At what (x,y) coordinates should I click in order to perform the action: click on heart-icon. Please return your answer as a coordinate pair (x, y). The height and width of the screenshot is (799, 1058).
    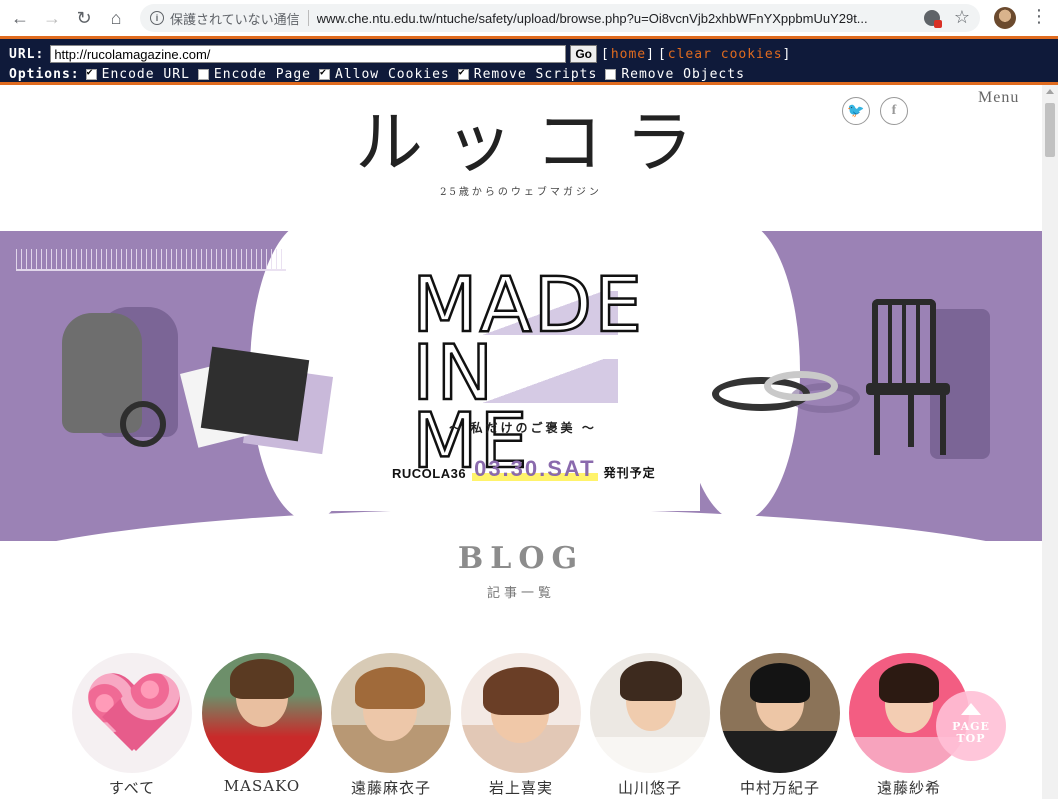
    Looking at the image, I should click on (132, 715).